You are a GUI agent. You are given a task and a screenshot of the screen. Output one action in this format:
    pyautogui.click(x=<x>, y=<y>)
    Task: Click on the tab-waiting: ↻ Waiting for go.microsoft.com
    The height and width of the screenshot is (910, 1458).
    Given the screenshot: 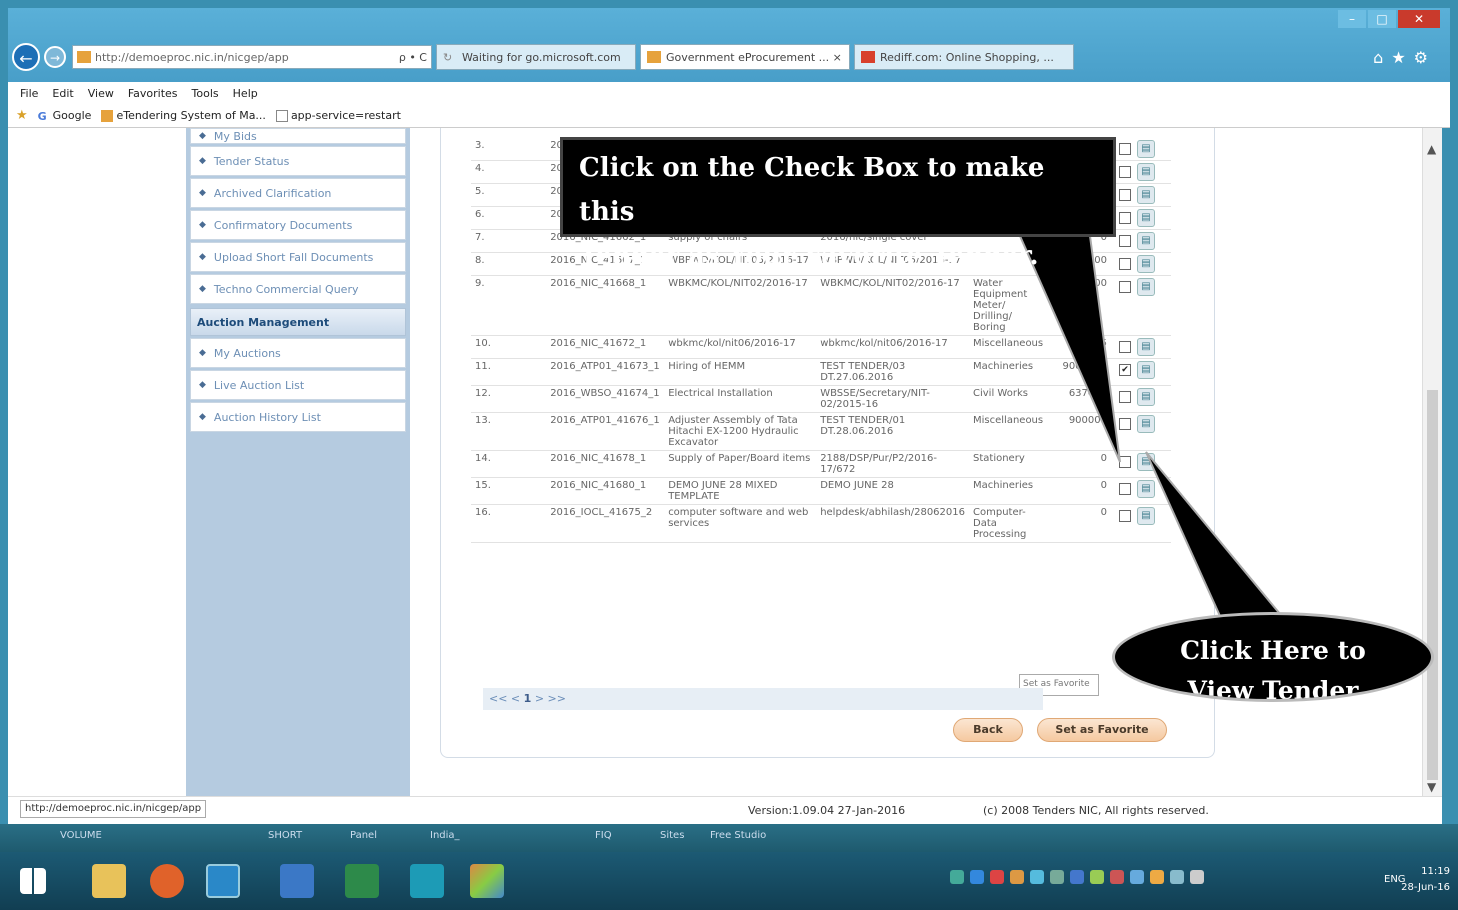 What is the action you would take?
    pyautogui.click(x=536, y=57)
    